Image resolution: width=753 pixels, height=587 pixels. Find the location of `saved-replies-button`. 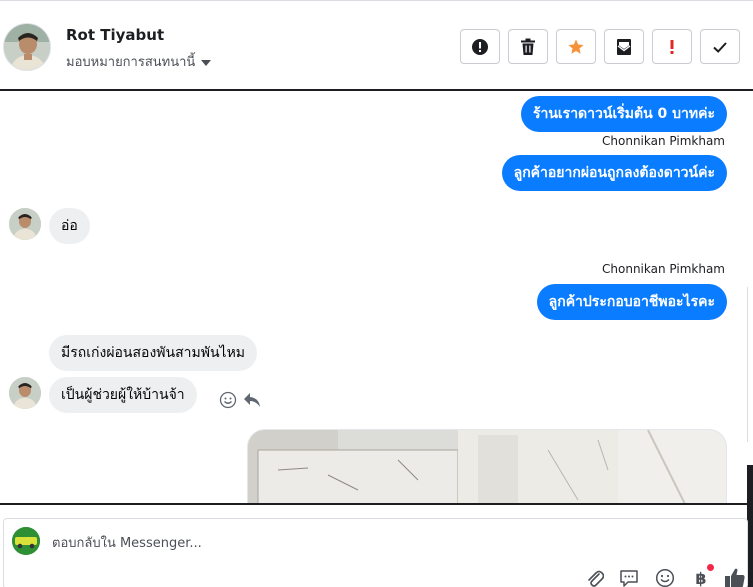

saved-replies-button is located at coordinates (629, 577).